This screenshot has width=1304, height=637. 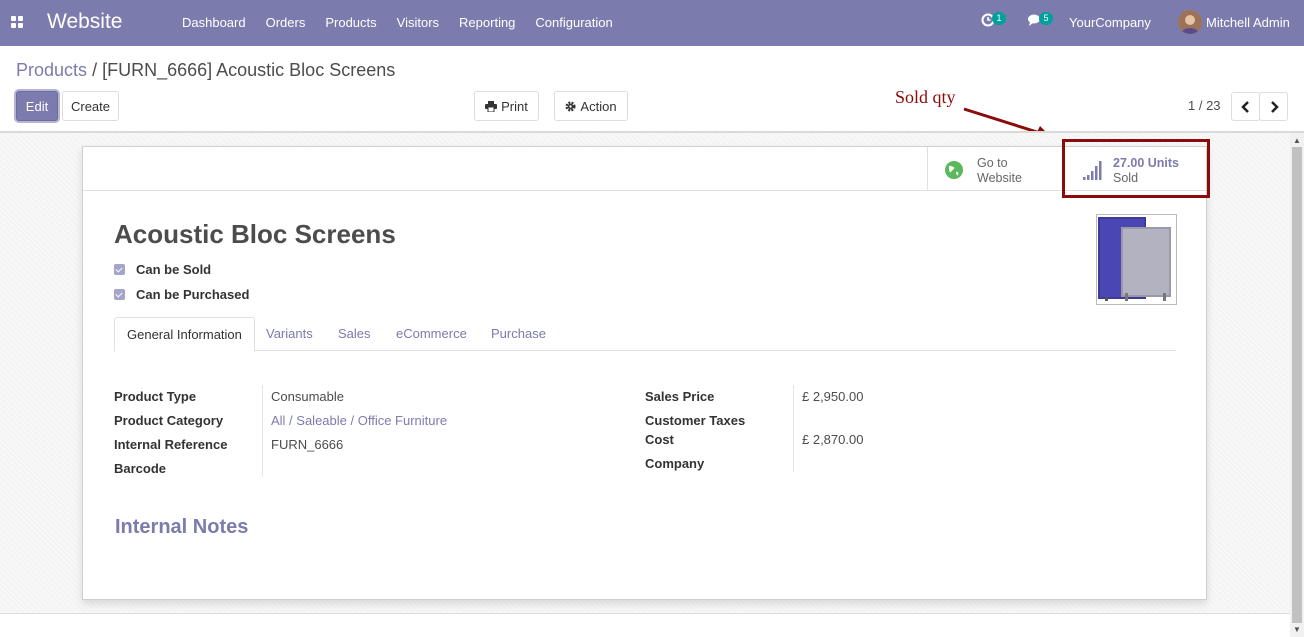 I want to click on scrollbar-thumb, so click(x=1297, y=385).